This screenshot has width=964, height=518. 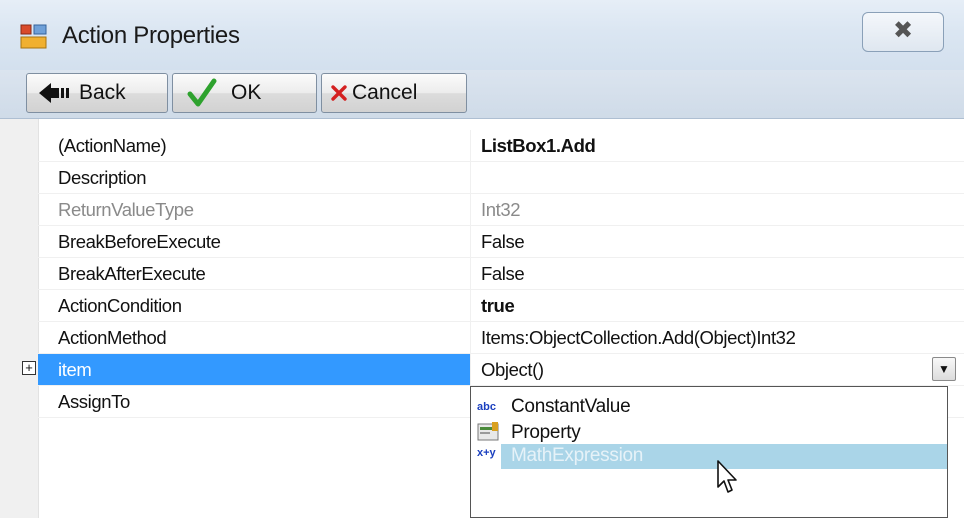 I want to click on property-row-item: + item Object() ▼, so click(x=482, y=370).